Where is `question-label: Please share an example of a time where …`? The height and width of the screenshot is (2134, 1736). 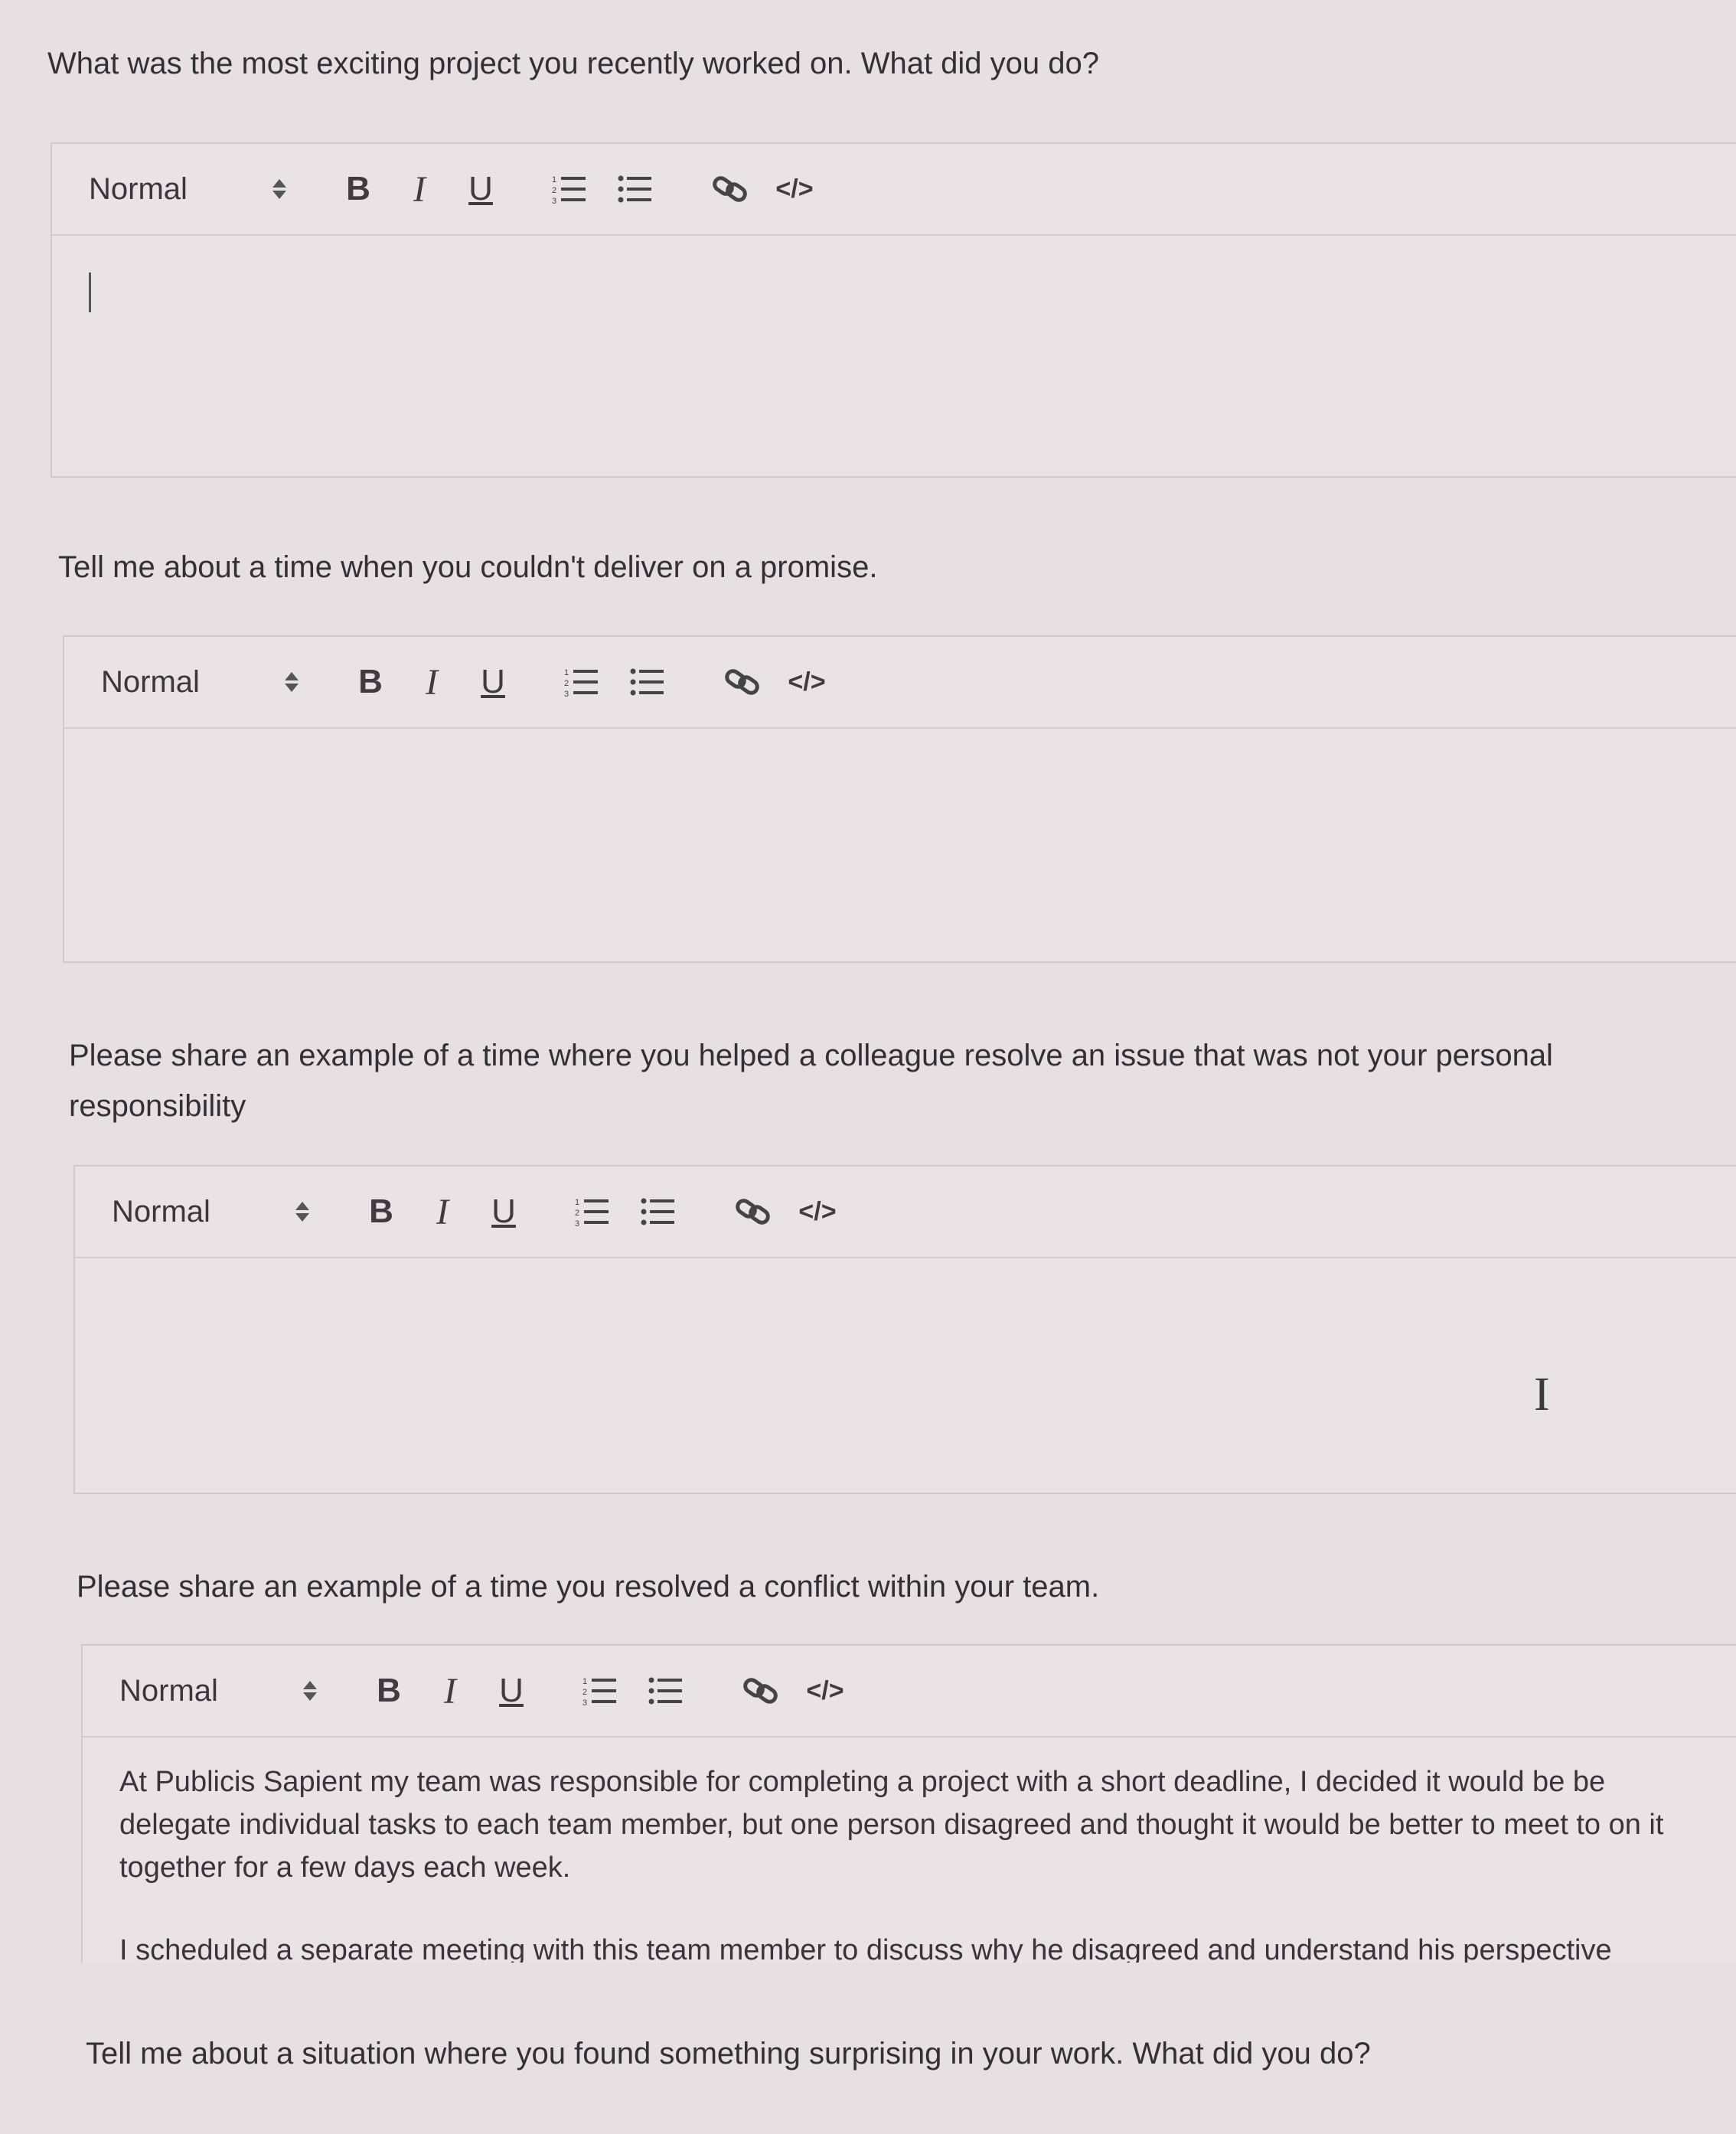 question-label: Please share an example of a time where … is located at coordinates (811, 1081).